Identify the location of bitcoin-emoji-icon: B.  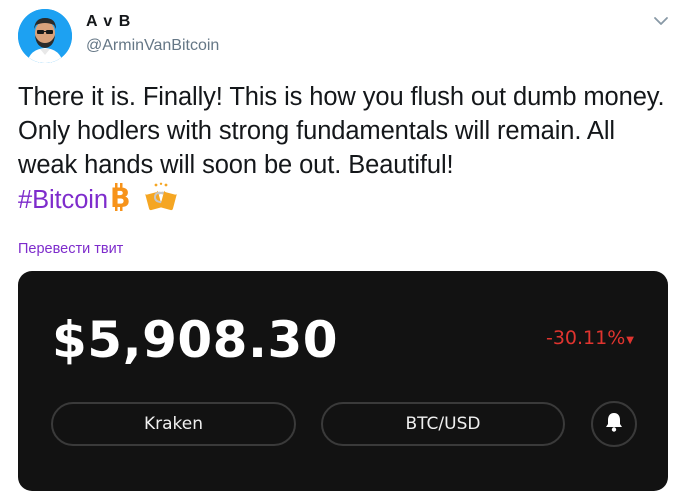
(121, 201).